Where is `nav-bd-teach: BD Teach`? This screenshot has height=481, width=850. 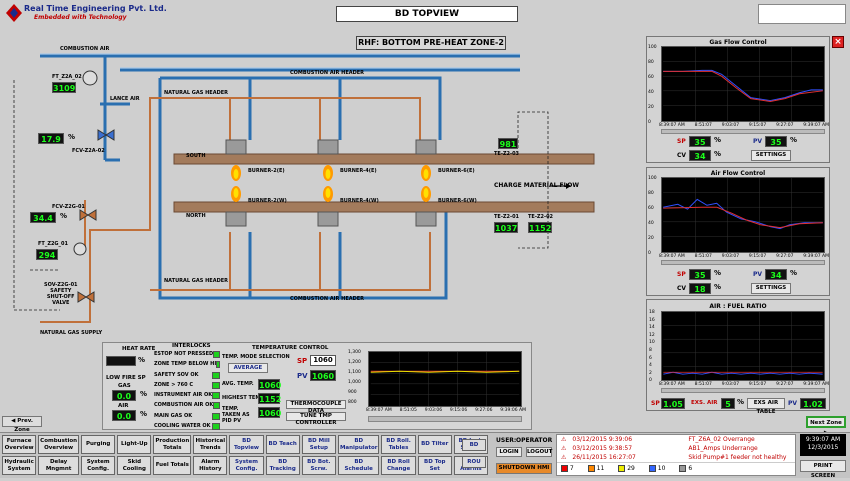 nav-bd-teach: BD Teach is located at coordinates (282, 444).